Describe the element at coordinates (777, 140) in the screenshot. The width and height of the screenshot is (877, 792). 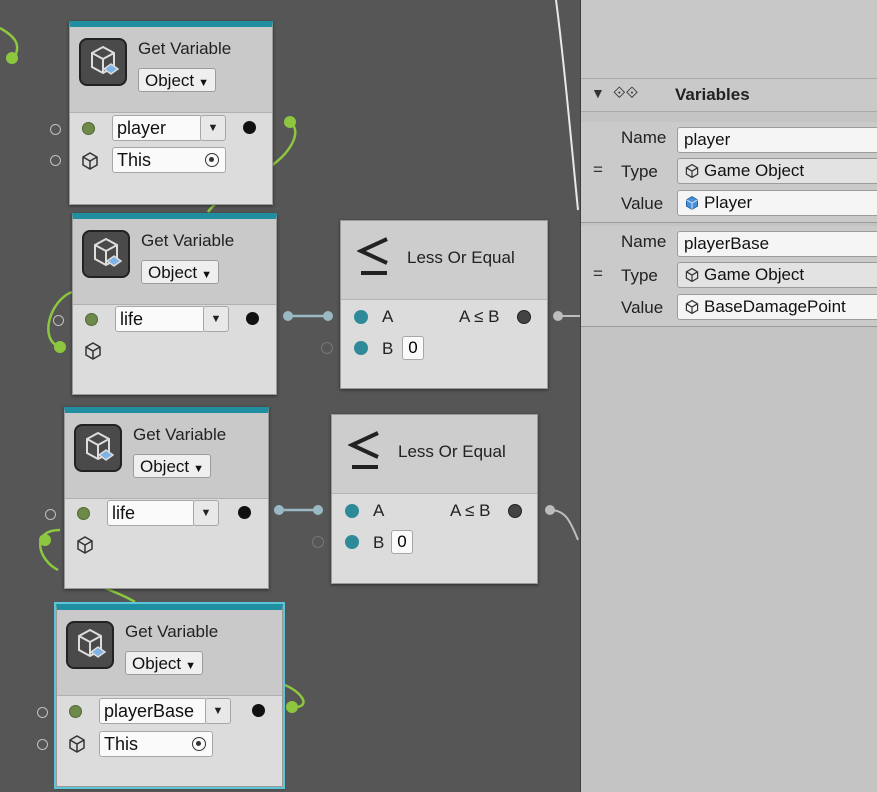
I see `variable-name-input: player` at that location.